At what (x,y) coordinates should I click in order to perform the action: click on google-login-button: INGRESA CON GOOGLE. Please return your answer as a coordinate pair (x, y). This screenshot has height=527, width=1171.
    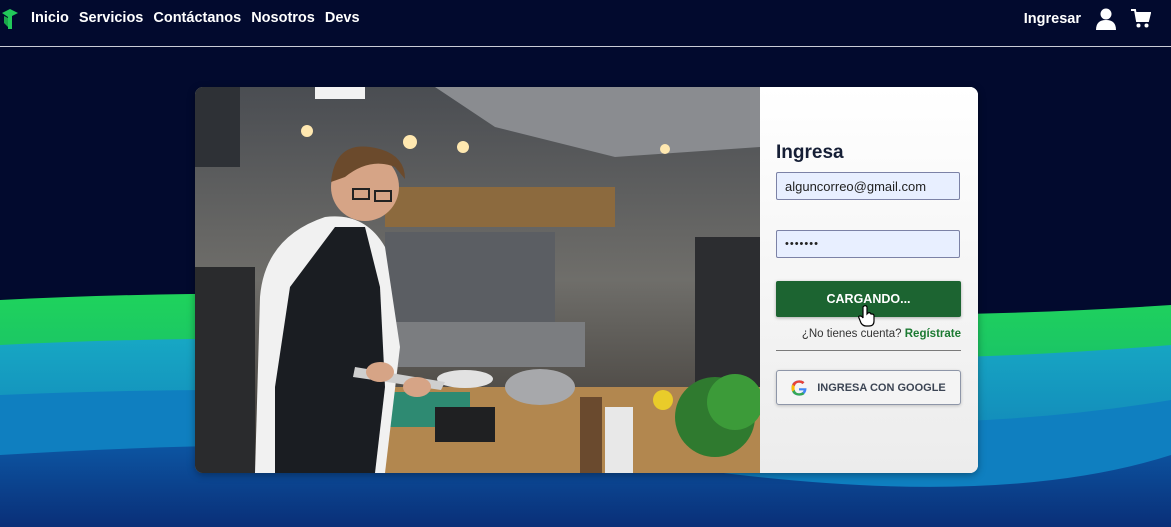
    Looking at the image, I should click on (868, 387).